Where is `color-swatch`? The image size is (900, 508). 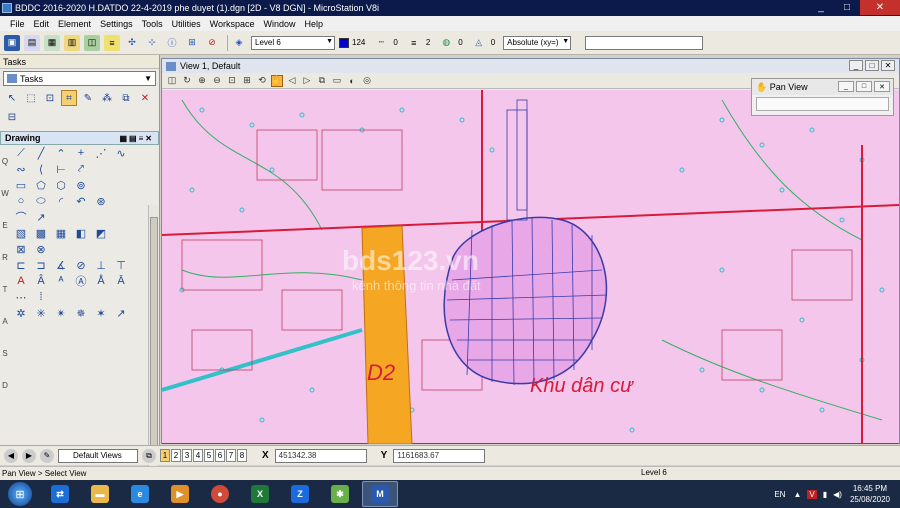
color-swatch is located at coordinates (344, 42).